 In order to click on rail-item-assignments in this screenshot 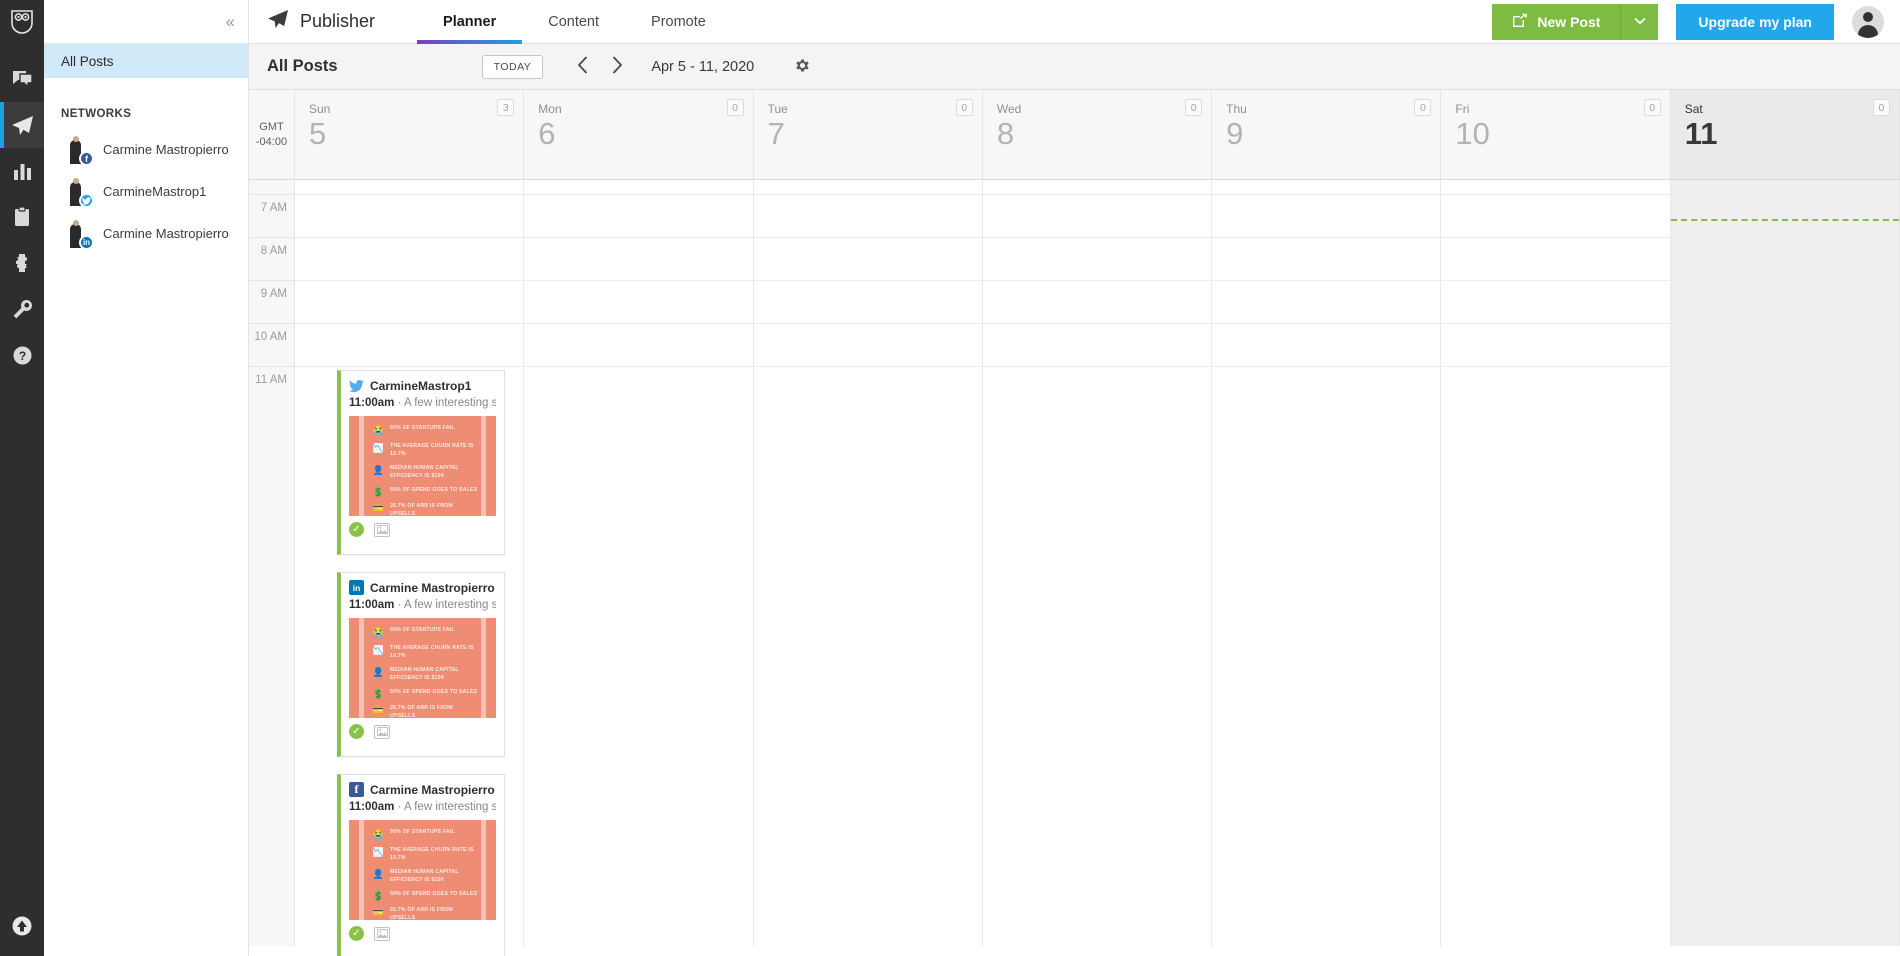, I will do `click(22, 217)`.